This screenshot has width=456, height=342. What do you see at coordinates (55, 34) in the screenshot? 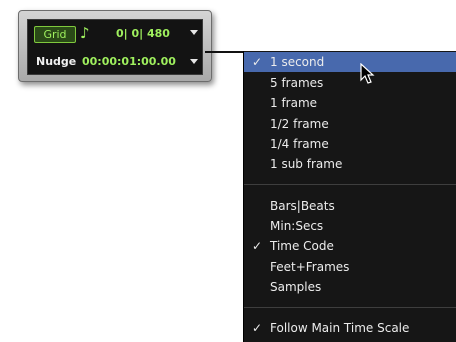
I see `grid-button: Grid` at bounding box center [55, 34].